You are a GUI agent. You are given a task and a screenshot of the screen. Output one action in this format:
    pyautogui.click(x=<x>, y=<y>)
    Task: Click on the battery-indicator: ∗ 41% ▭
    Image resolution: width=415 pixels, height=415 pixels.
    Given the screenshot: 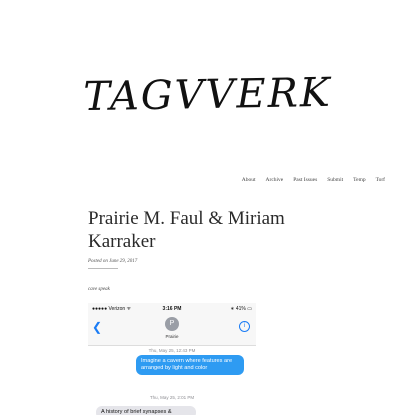 What is the action you would take?
    pyautogui.click(x=241, y=309)
    